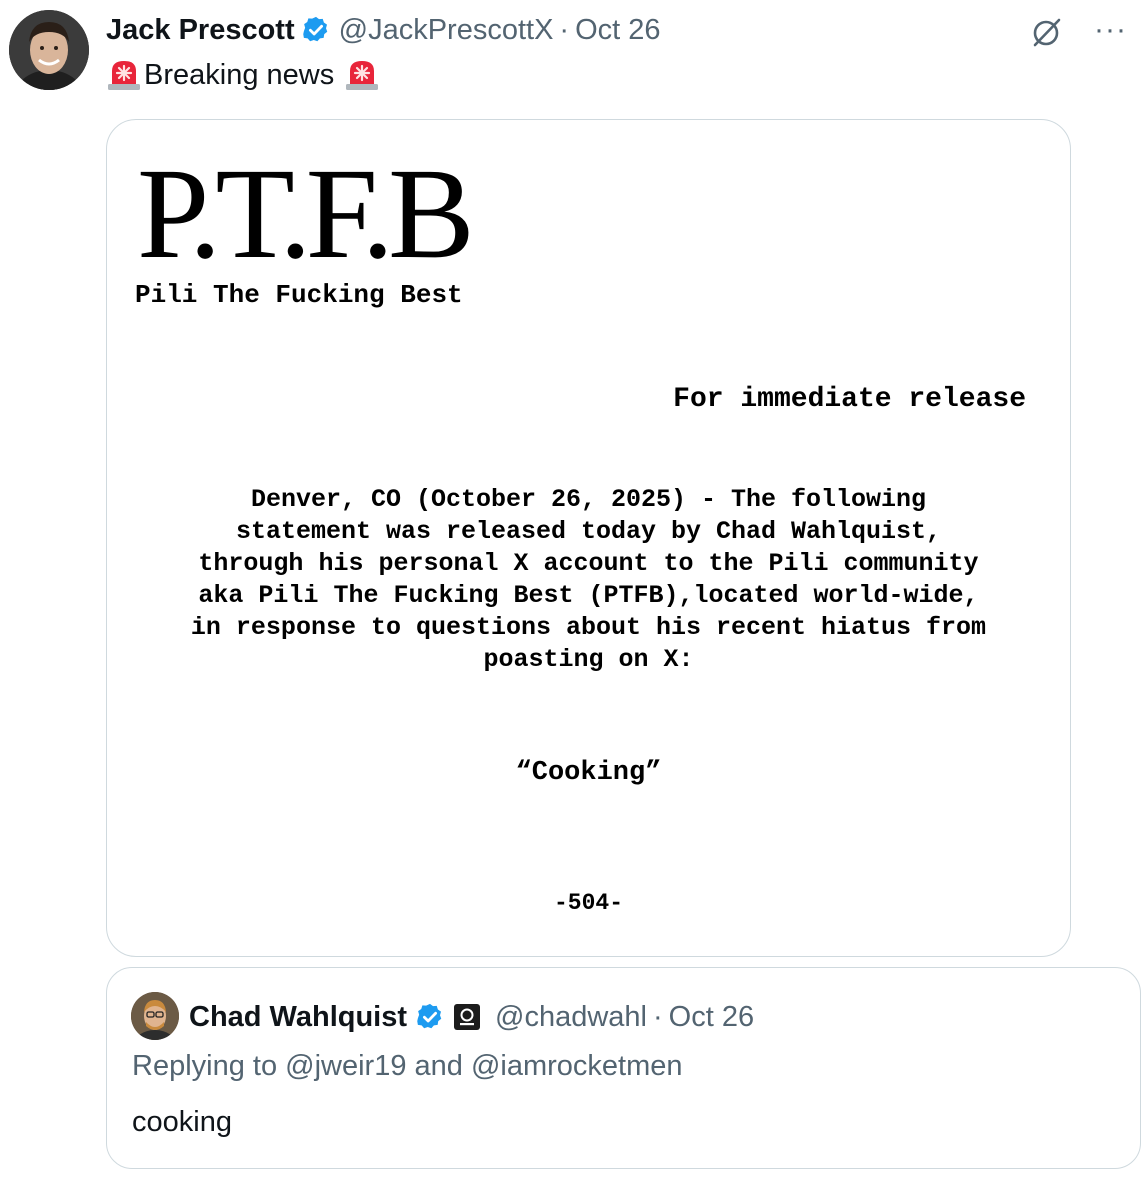  Describe the element at coordinates (306, 214) in the screenshot. I see `ptfb-logo: P.T.F.B` at that location.